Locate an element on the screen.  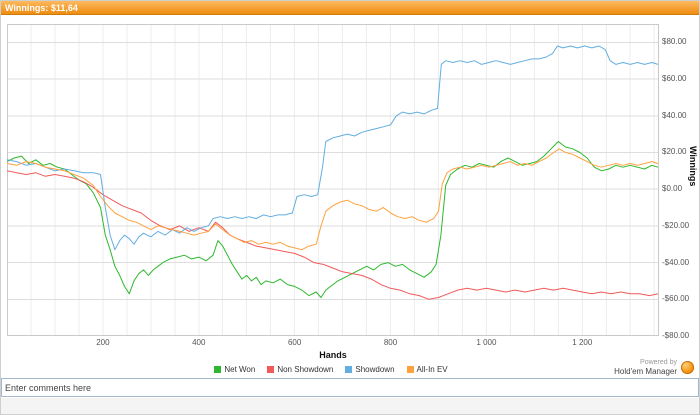
y-tick-label: $60.00 is located at coordinates (674, 79).